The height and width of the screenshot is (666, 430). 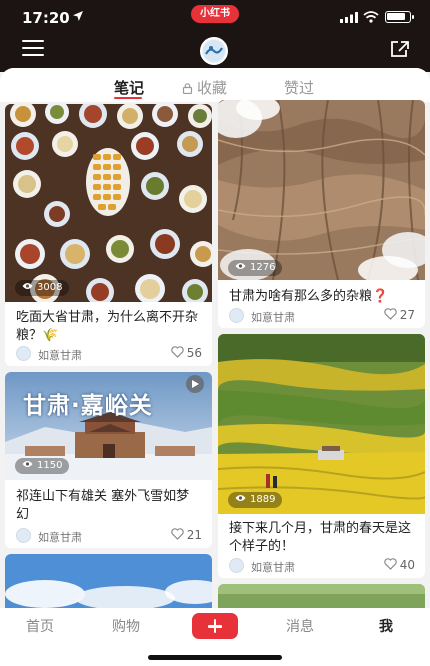 What do you see at coordinates (42, 466) in the screenshot?
I see `view-count-badge: 1150` at bounding box center [42, 466].